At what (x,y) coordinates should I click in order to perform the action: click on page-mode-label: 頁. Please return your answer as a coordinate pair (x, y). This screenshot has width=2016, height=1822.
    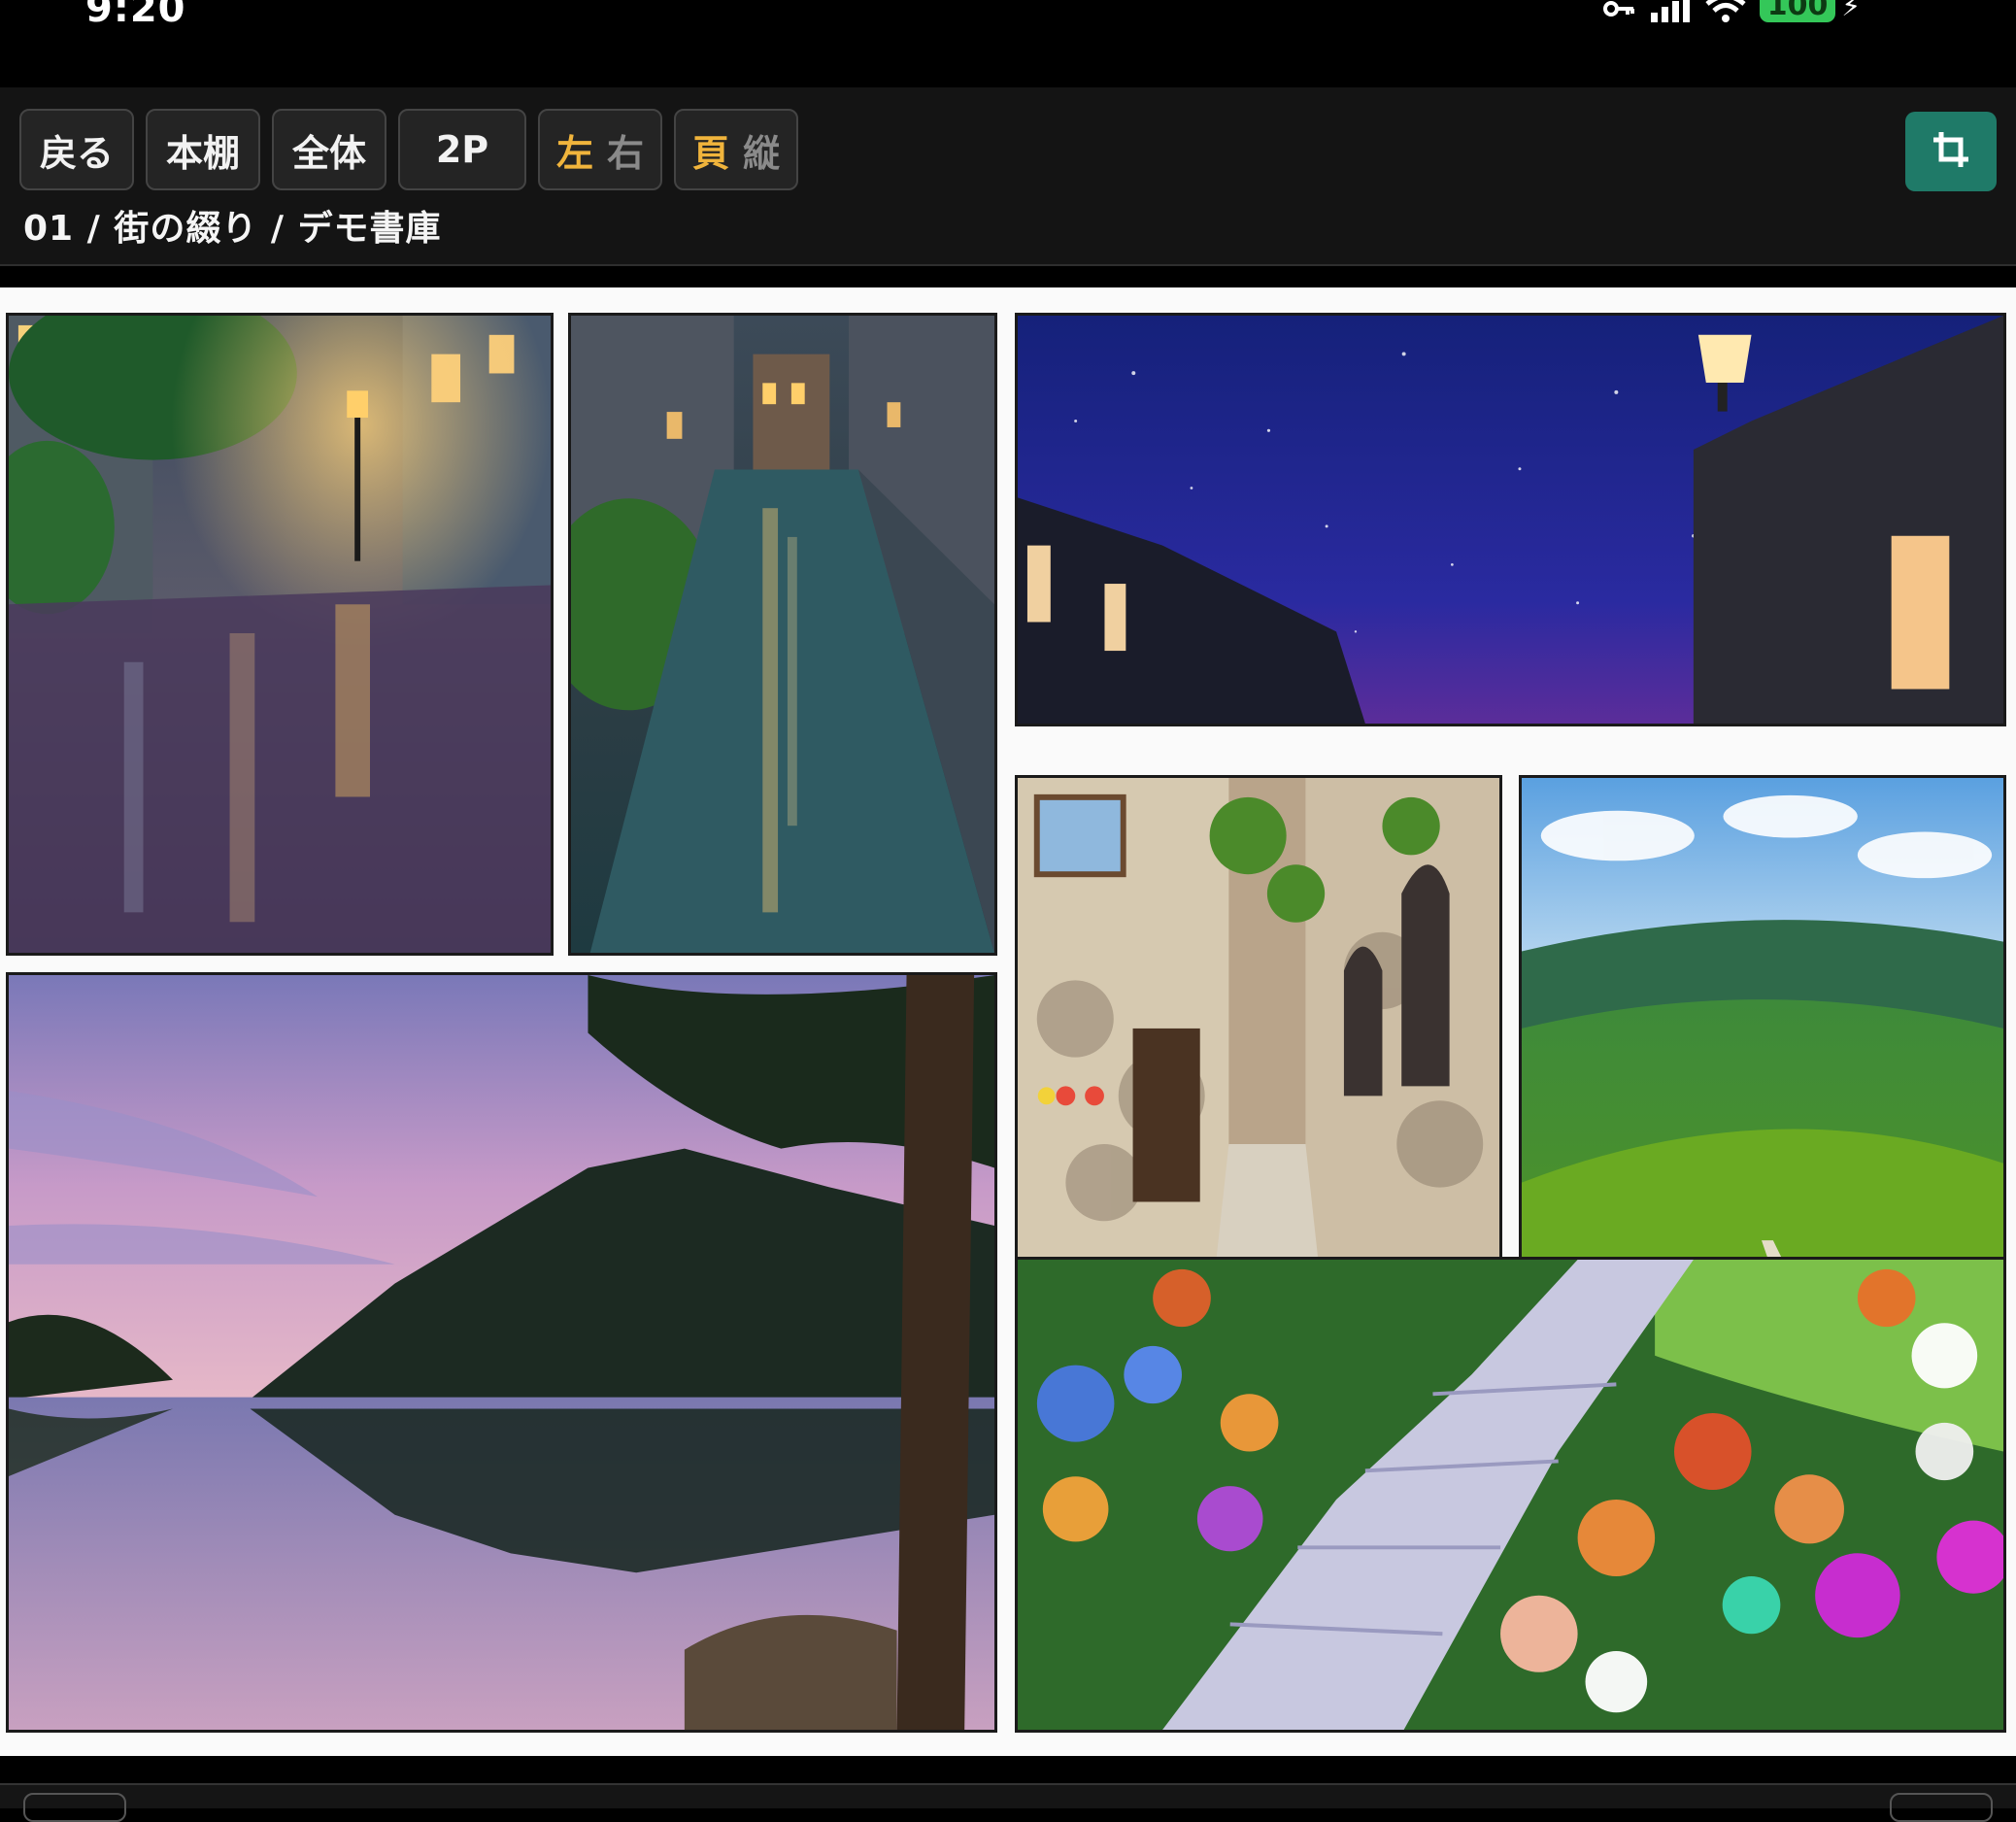
    Looking at the image, I should click on (710, 153).